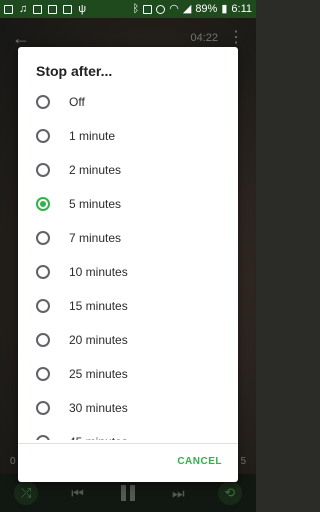 Image resolution: width=320 pixels, height=512 pixels. What do you see at coordinates (206, 8) in the screenshot?
I see `battery-level: 89%` at bounding box center [206, 8].